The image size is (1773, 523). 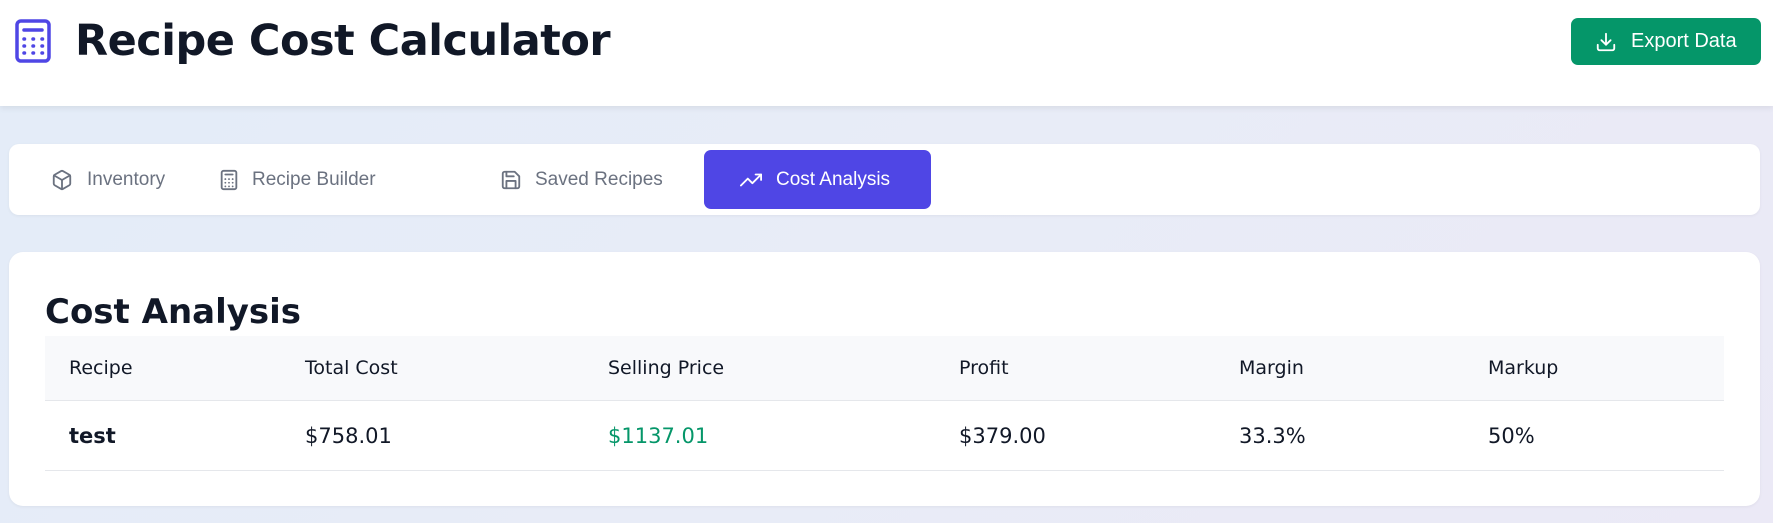 I want to click on column-header-profit: Profit, so click(x=984, y=368).